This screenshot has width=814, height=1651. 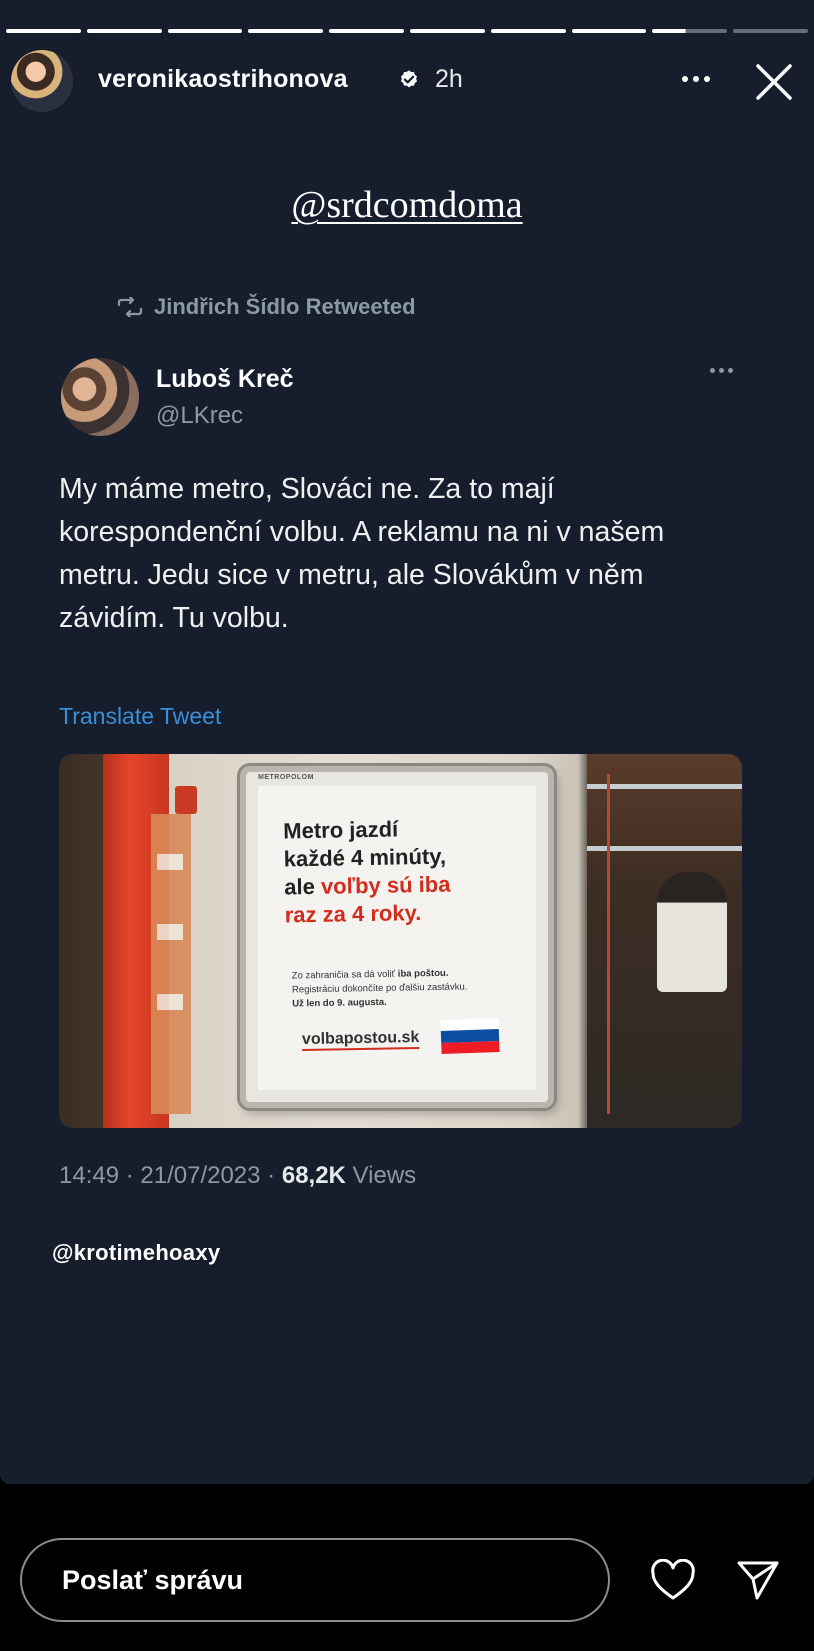 I want to click on more-icon, so click(x=696, y=79).